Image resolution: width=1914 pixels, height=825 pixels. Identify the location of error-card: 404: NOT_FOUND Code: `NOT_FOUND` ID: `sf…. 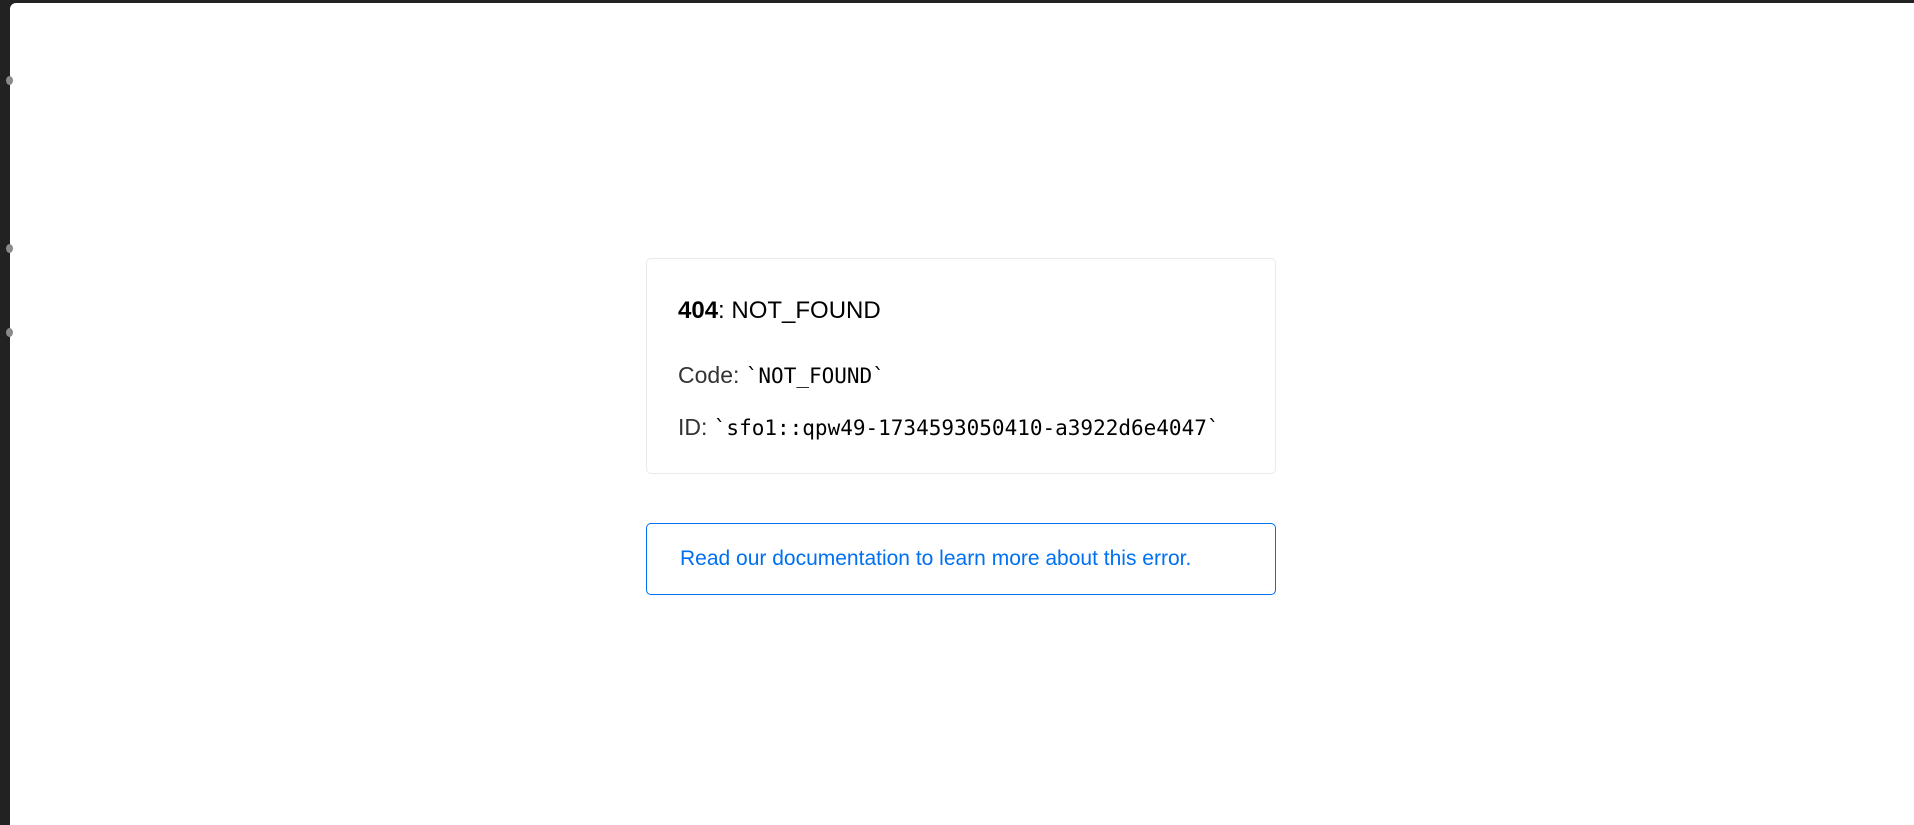
(961, 366).